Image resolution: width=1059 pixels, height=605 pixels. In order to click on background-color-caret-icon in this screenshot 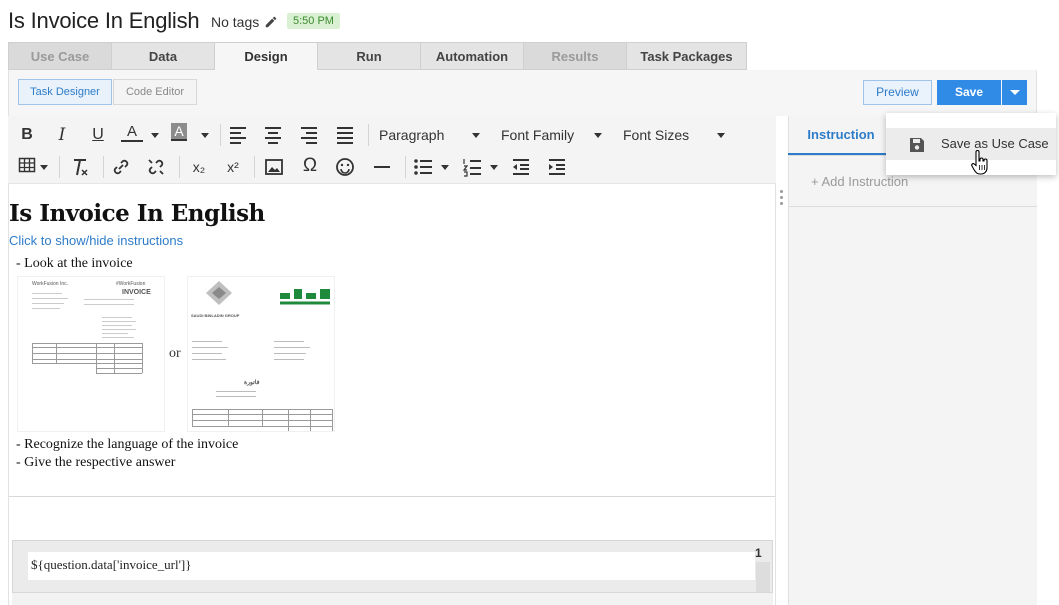, I will do `click(205, 135)`.